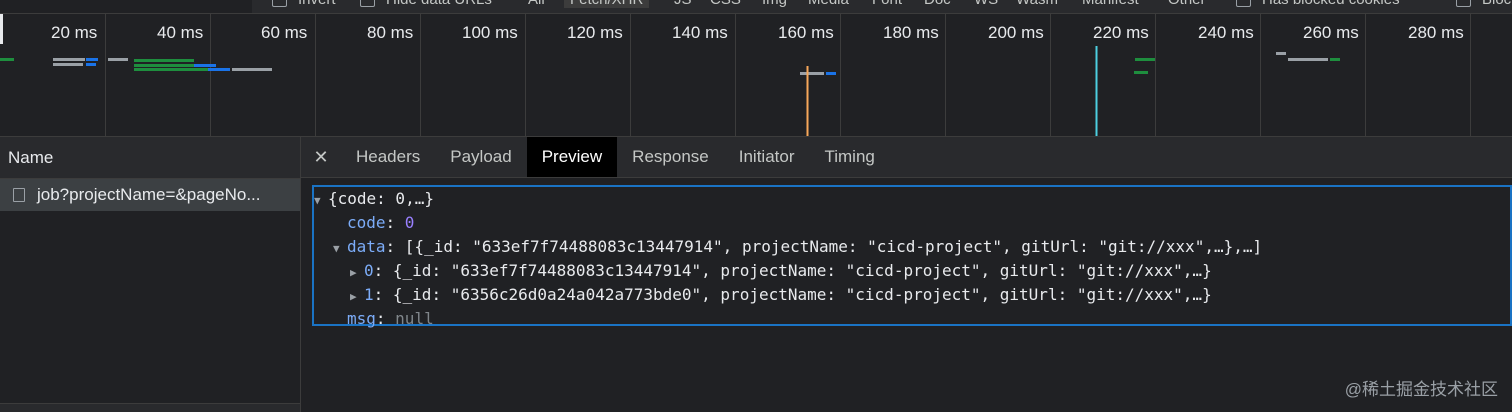 This screenshot has height=412, width=1512. I want to click on watermark: @稀土掘金技术社区, so click(1421, 389).